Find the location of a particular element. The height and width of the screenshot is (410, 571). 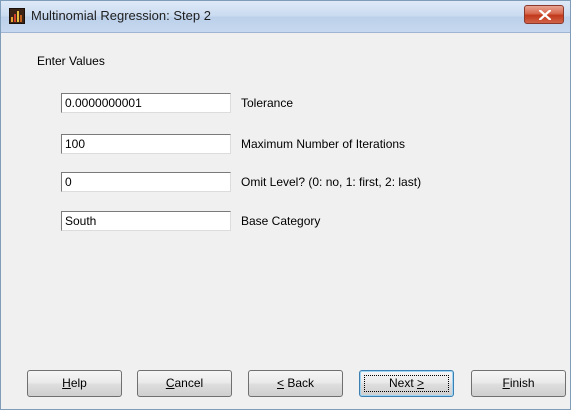

next-button: Next > is located at coordinates (406, 383).